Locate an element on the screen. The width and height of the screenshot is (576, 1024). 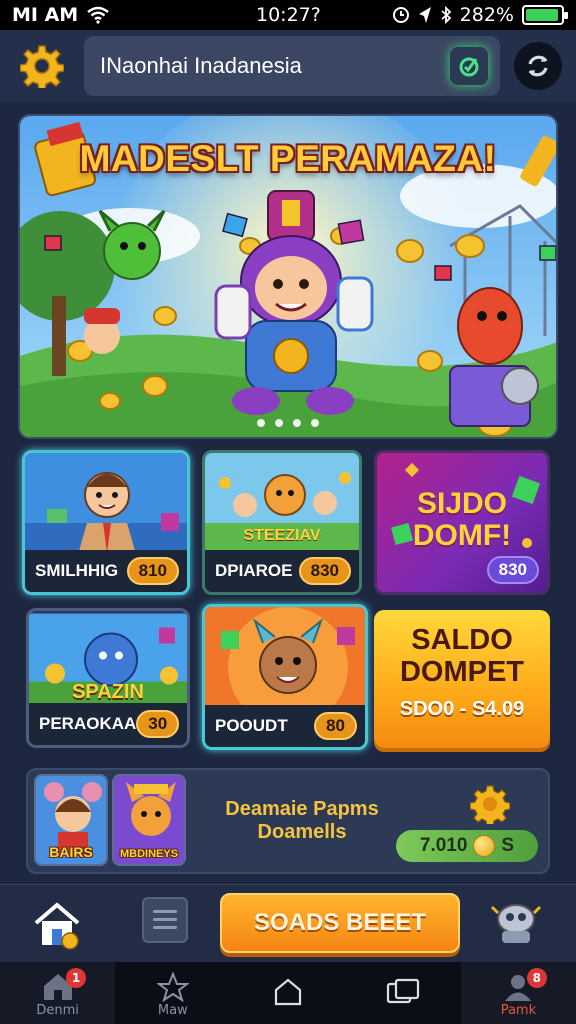
game-tile-5: POOUDT 80 is located at coordinates (285, 677).